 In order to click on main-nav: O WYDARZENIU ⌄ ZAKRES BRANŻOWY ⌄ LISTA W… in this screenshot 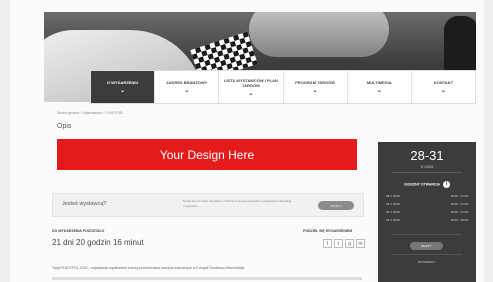, I will do `click(283, 87)`.